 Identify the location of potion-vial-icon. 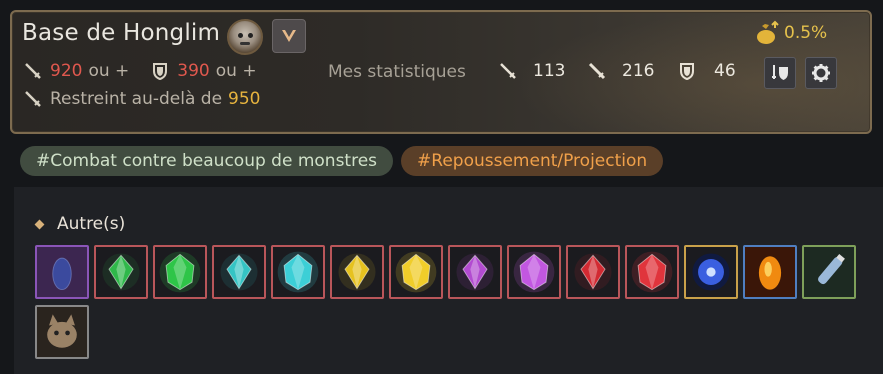
(829, 272).